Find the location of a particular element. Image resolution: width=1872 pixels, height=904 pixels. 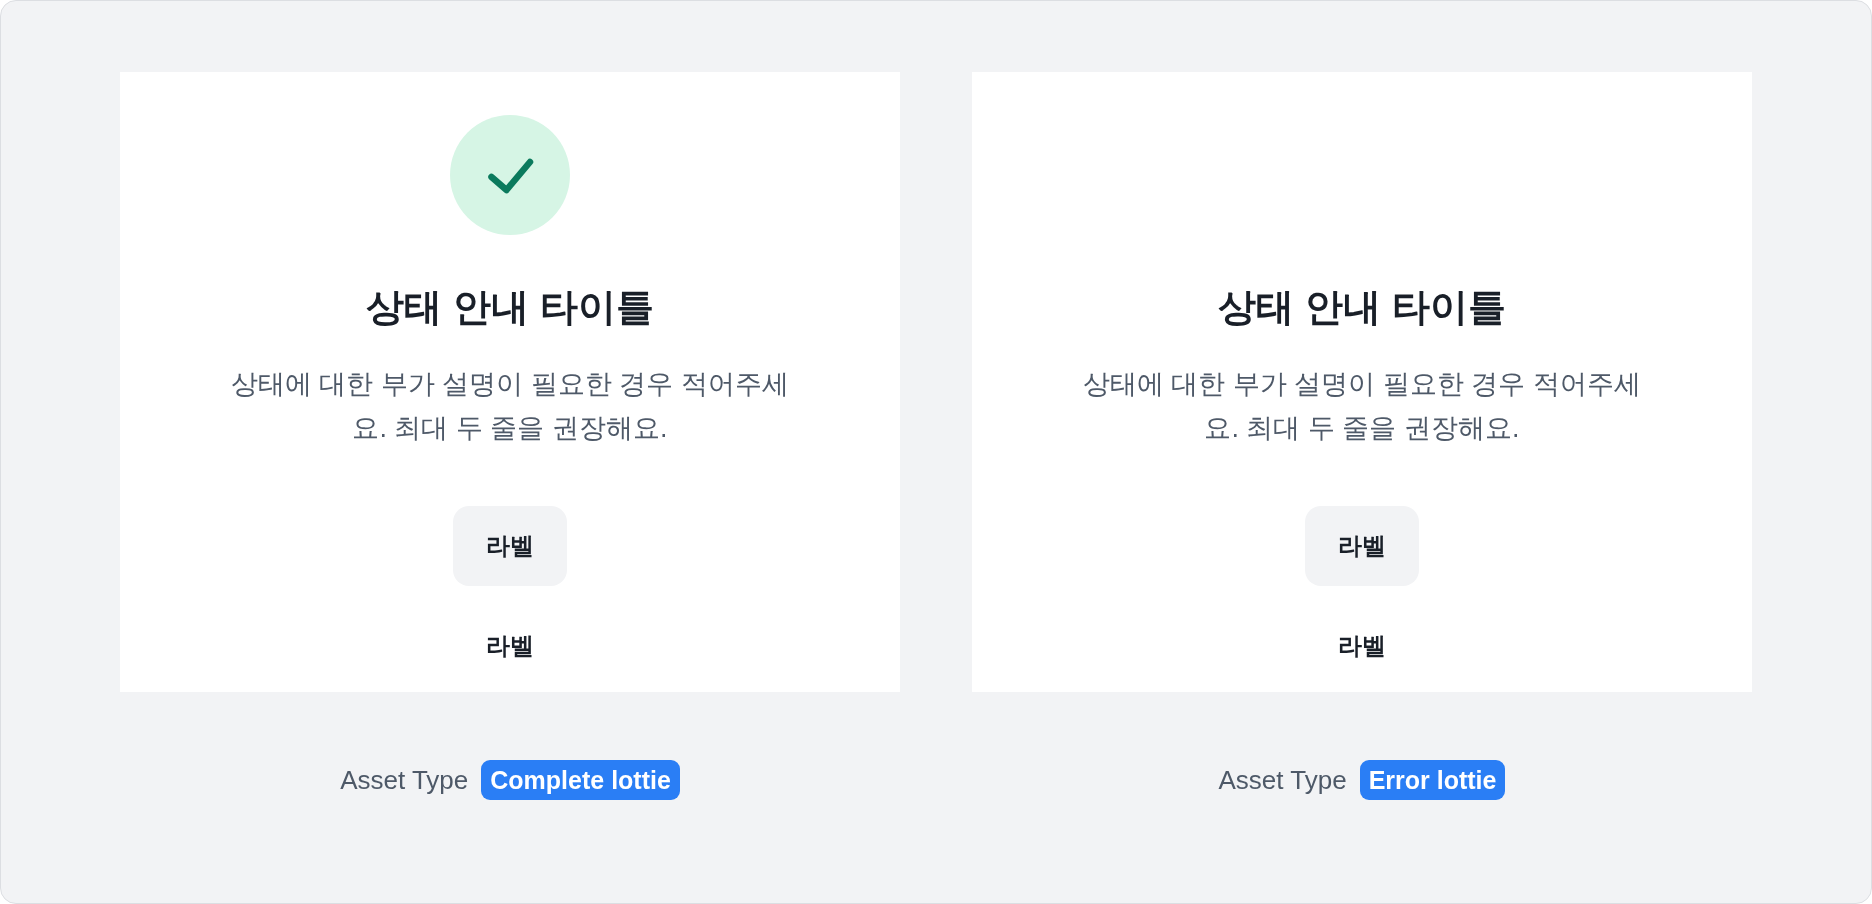

check-icon is located at coordinates (510, 175).